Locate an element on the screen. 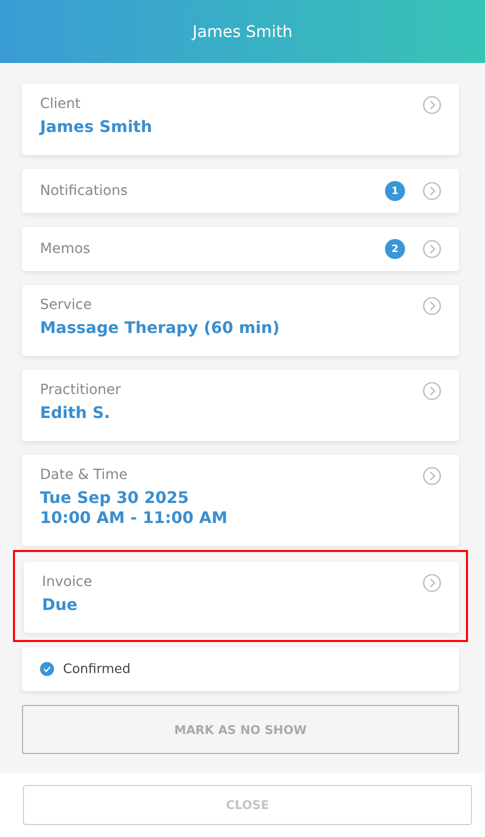  detail-card: Service Massage Therapy (60 min) is located at coordinates (240, 320).